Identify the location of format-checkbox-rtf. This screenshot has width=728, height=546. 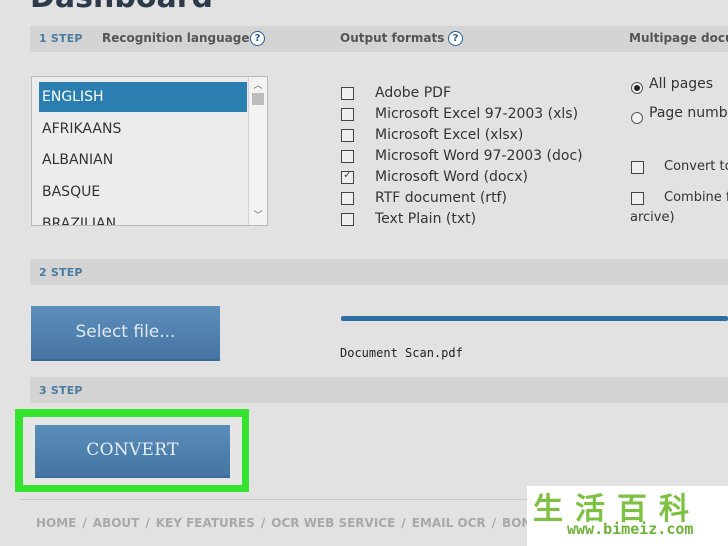
(347, 198).